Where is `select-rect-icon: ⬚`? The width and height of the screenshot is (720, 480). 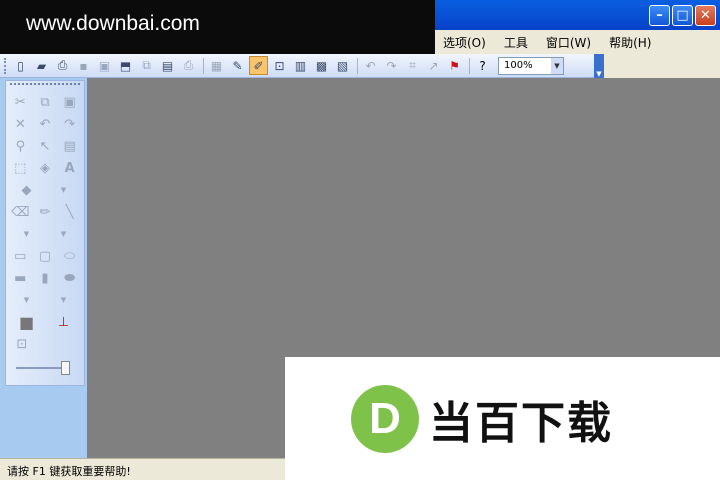 select-rect-icon: ⬚ is located at coordinates (20, 168).